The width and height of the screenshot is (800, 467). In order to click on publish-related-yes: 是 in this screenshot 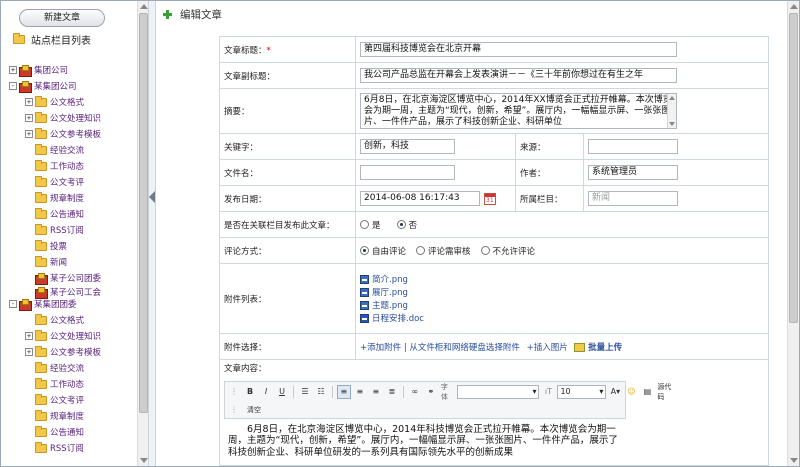, I will do `click(370, 225)`.